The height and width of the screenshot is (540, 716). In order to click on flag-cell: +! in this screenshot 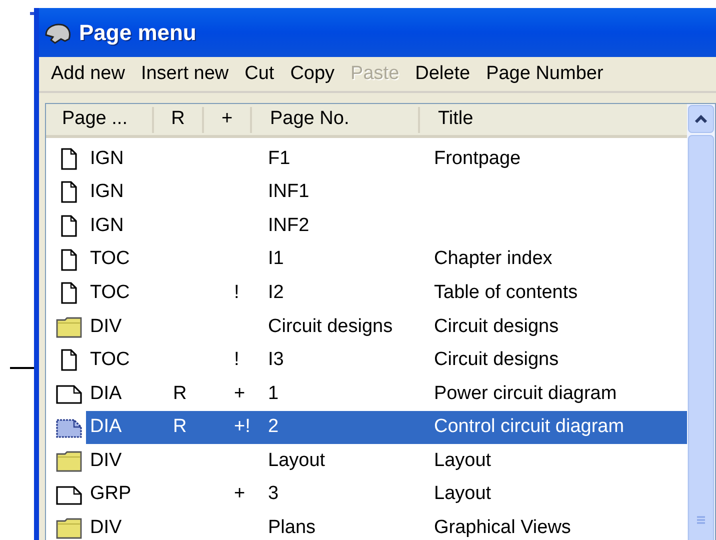, I will do `click(242, 427)`.